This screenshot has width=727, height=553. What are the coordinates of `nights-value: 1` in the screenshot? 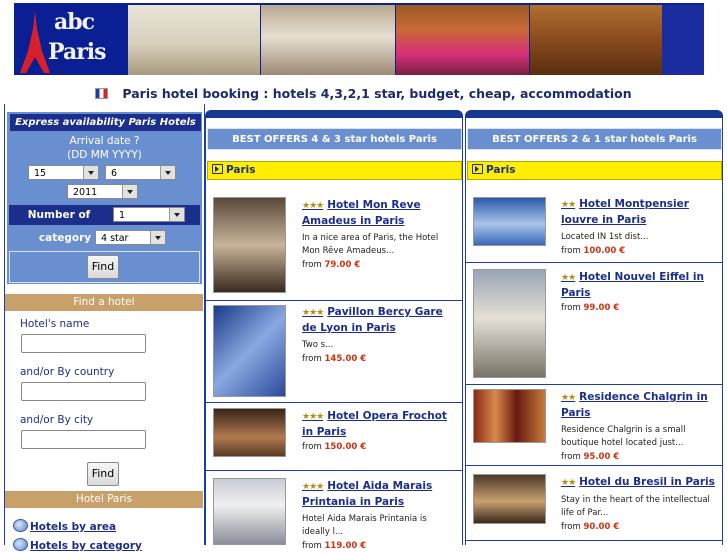 It's located at (122, 215).